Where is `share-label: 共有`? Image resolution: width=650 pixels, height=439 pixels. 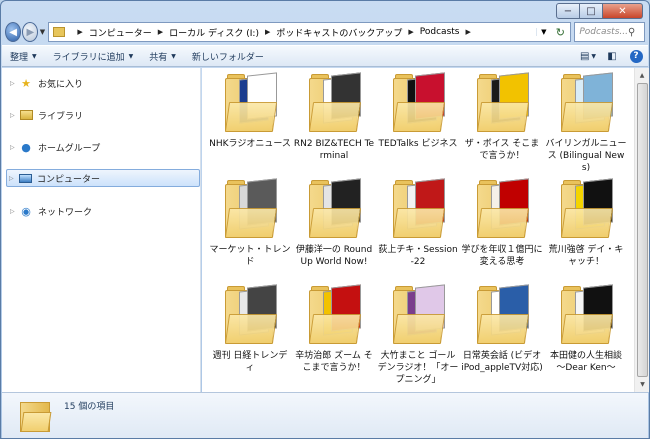 share-label: 共有 is located at coordinates (158, 57).